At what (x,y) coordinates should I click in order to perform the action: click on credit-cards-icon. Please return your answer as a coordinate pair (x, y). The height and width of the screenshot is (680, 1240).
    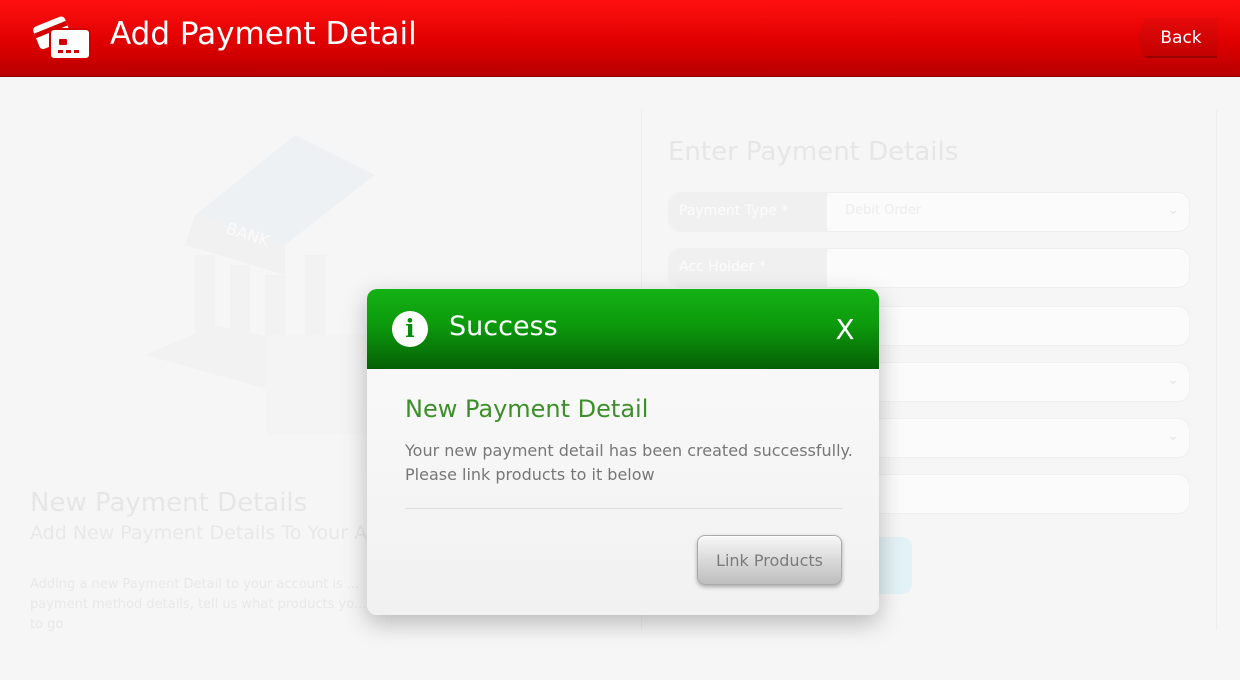
    Looking at the image, I should click on (62, 38).